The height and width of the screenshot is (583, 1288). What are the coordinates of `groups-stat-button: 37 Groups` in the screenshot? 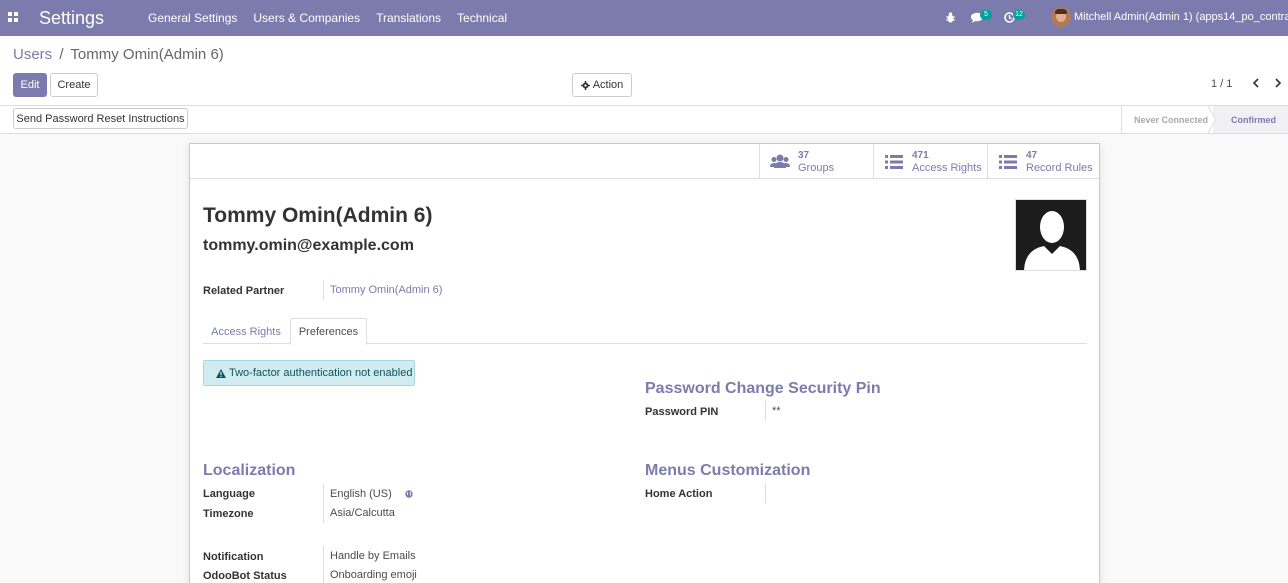 It's located at (816, 161).